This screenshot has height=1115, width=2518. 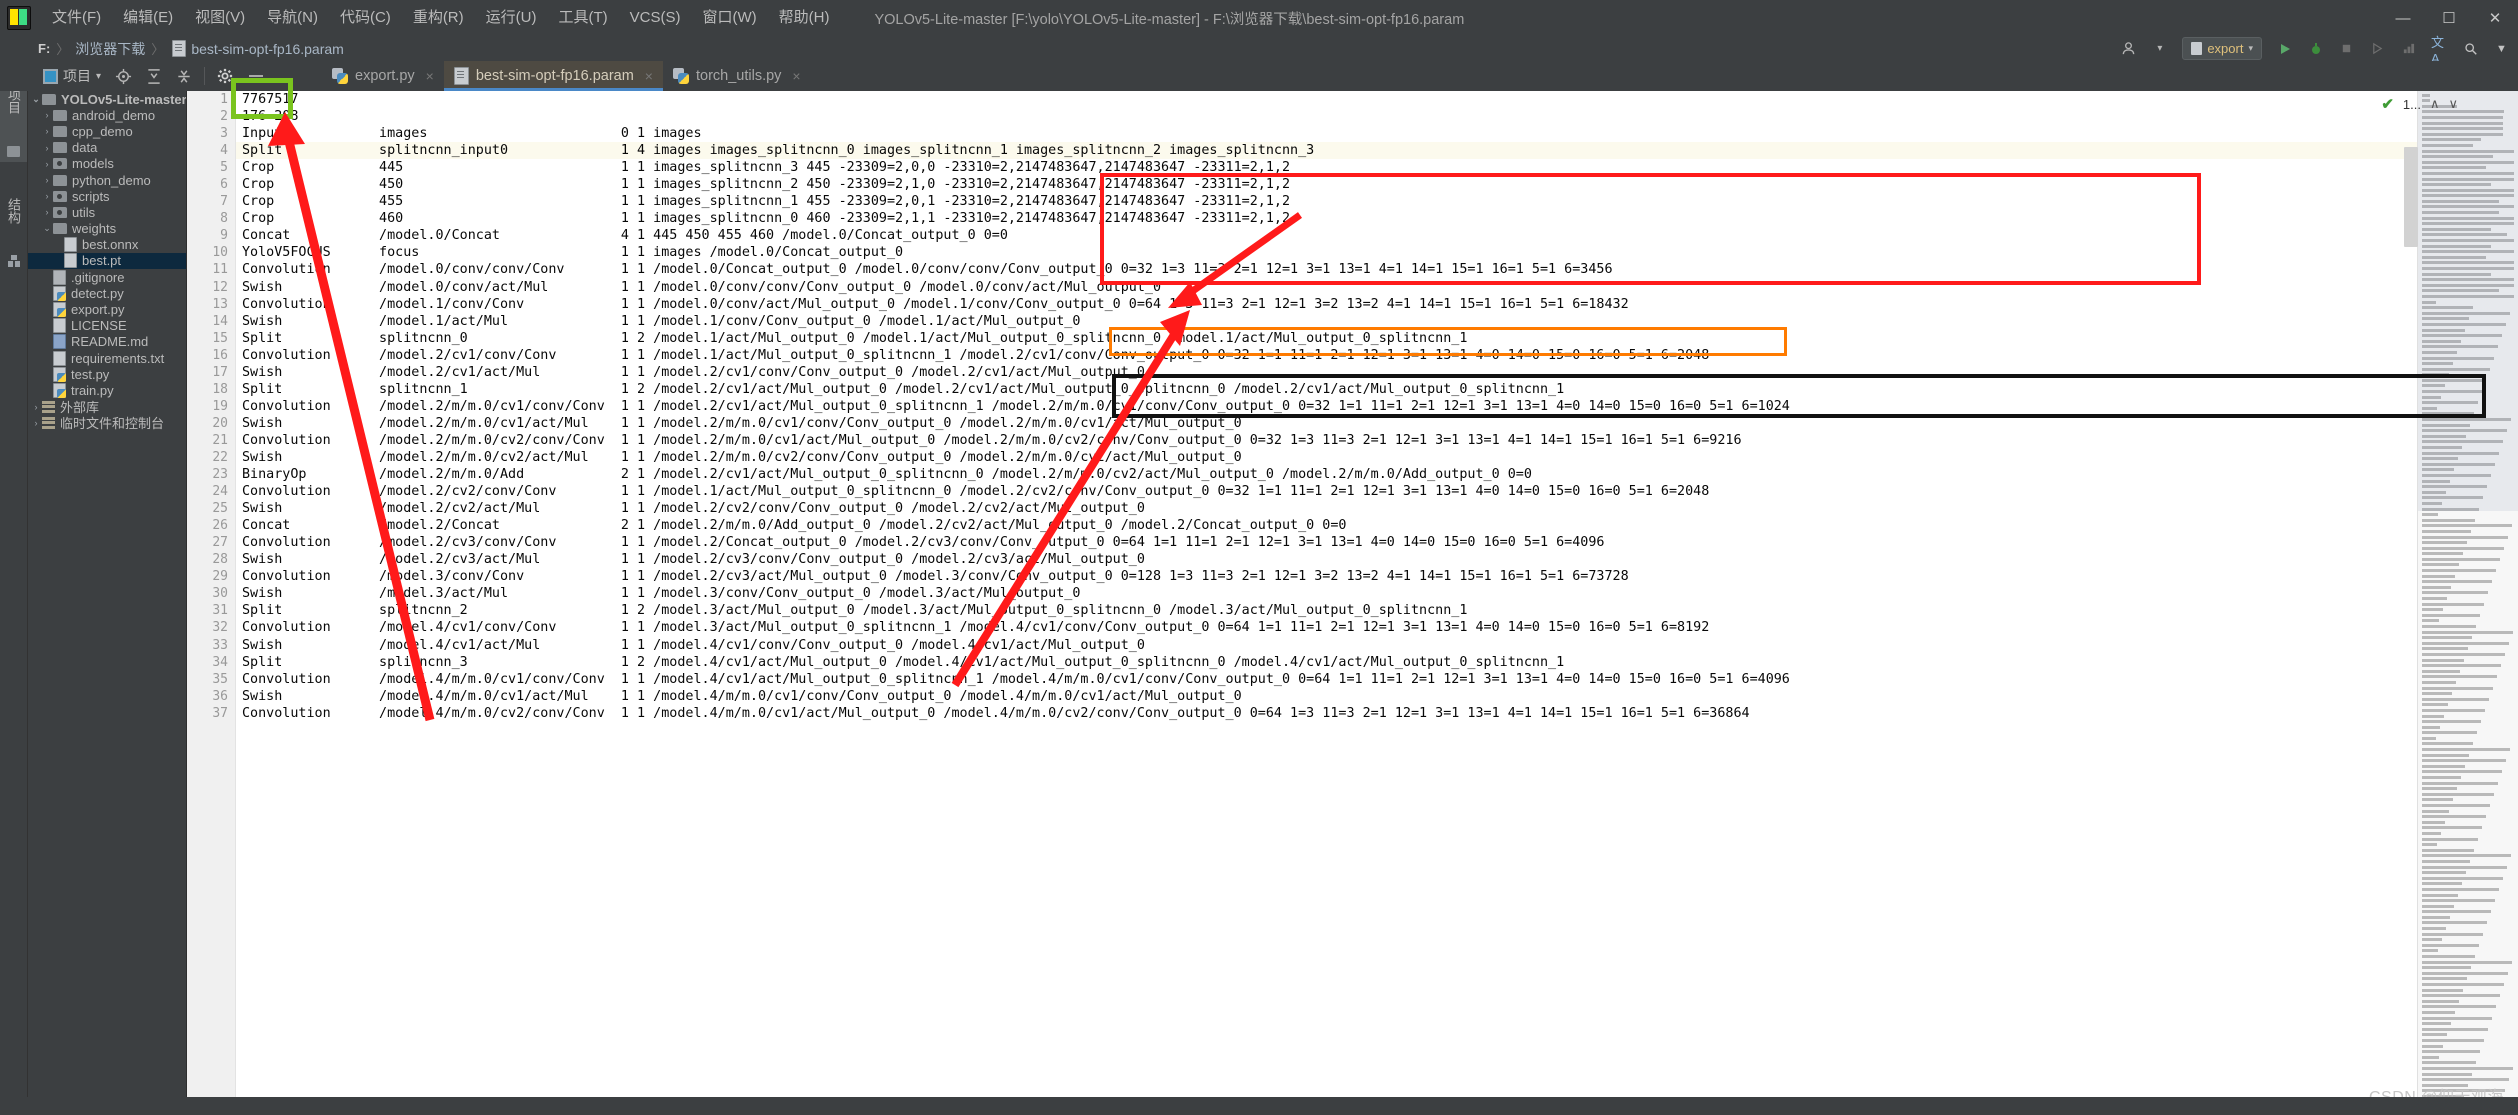 I want to click on translate-icon: 文A, so click(x=2439, y=50).